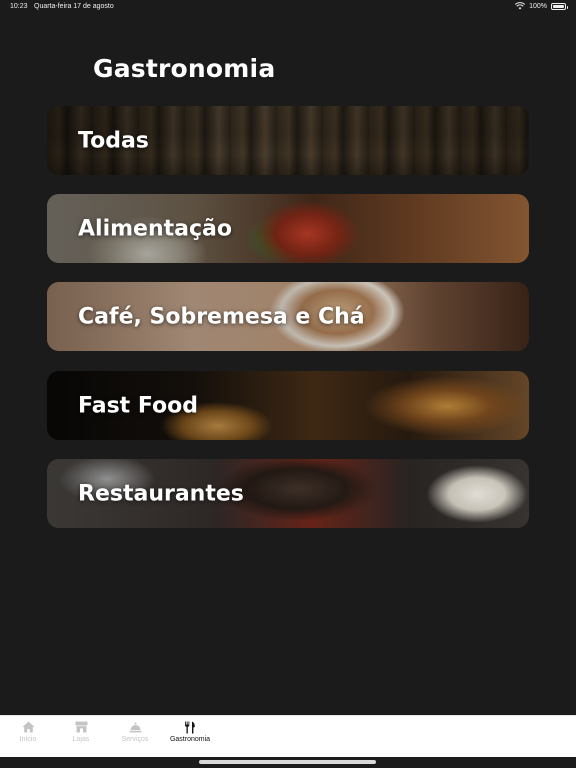 The image size is (576, 768). I want to click on fork-knife-icon, so click(190, 727).